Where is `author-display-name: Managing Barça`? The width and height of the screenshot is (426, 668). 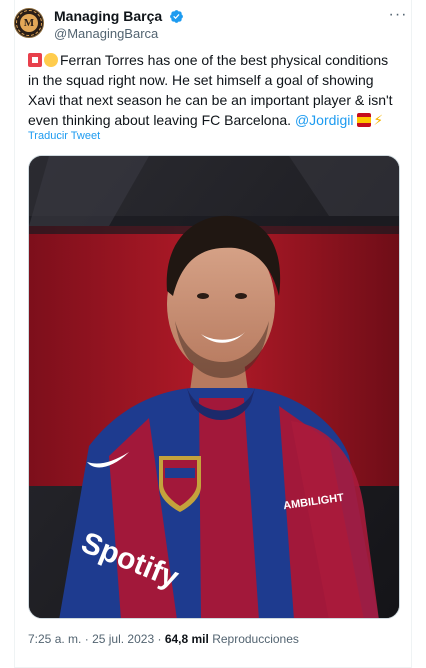 author-display-name: Managing Barça is located at coordinates (108, 16).